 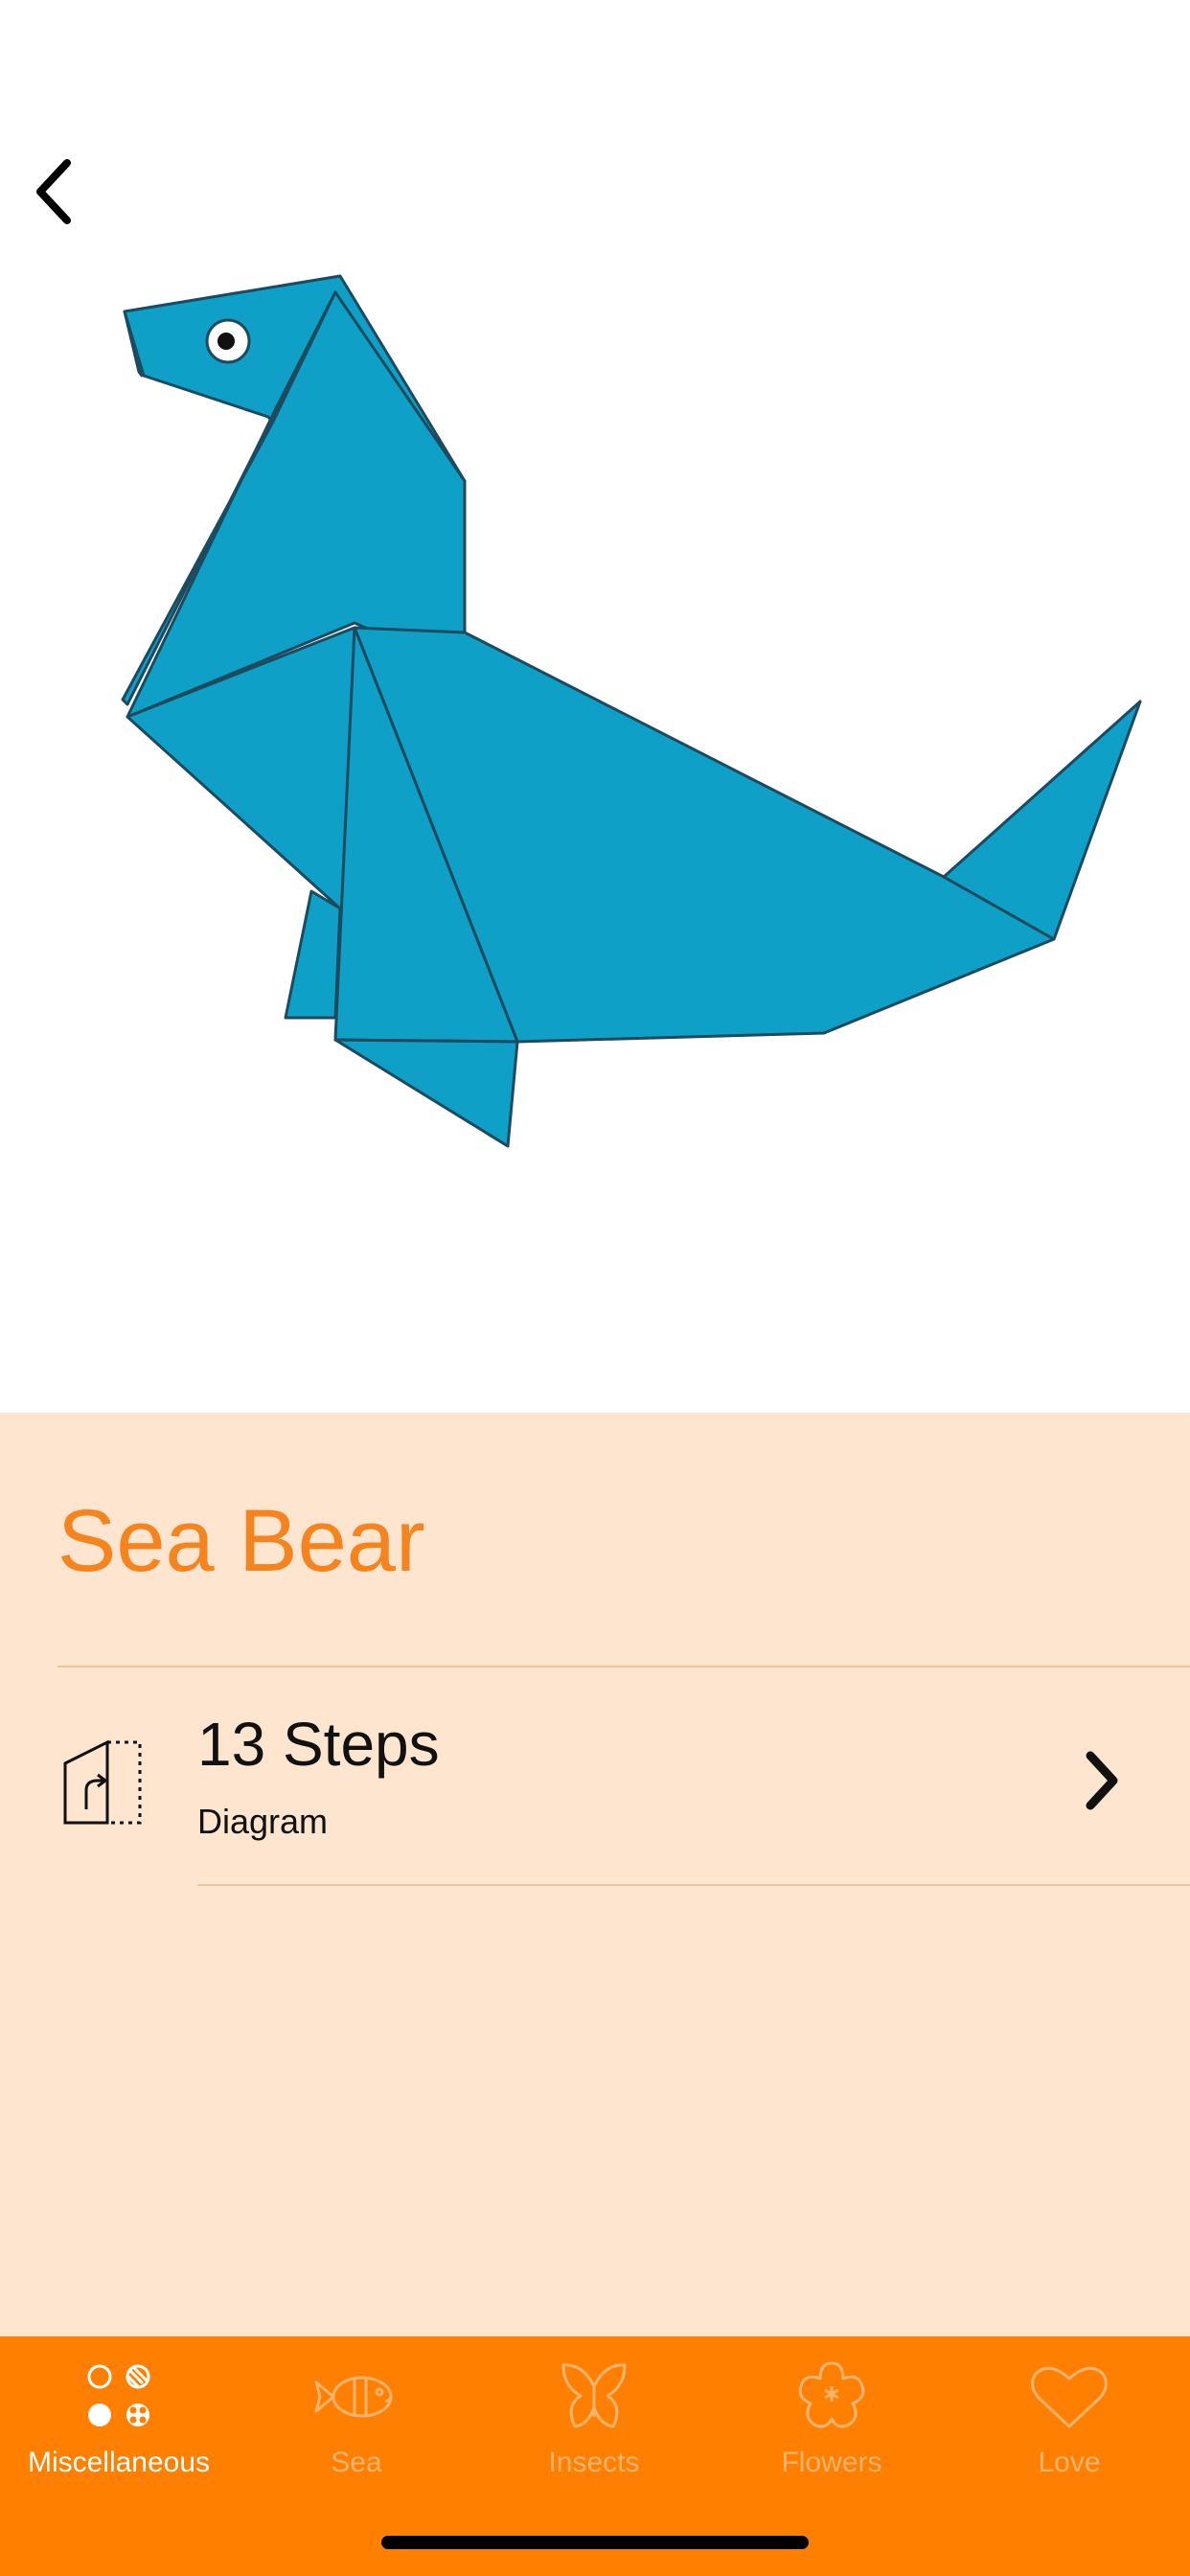 I want to click on tab-label: Insects, so click(x=594, y=2463).